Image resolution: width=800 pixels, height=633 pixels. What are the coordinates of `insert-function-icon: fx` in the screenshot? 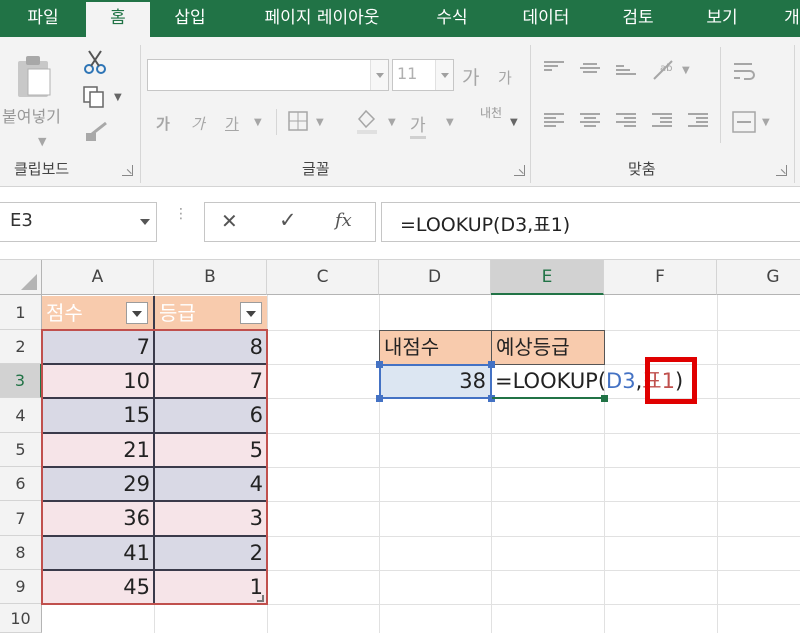 It's located at (343, 220).